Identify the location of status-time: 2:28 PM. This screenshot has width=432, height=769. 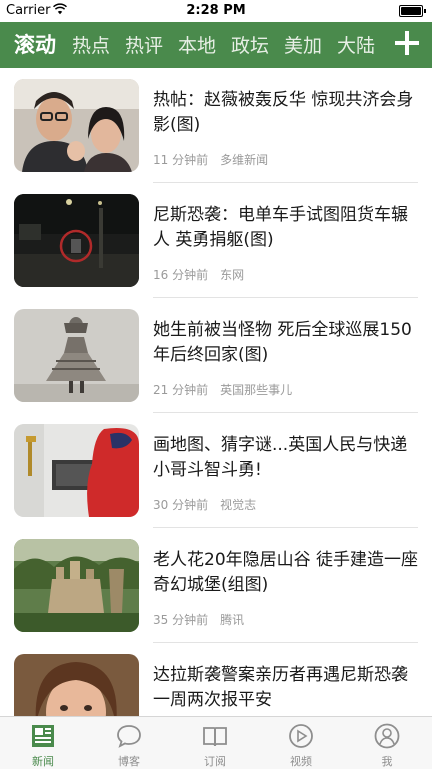
(216, 10).